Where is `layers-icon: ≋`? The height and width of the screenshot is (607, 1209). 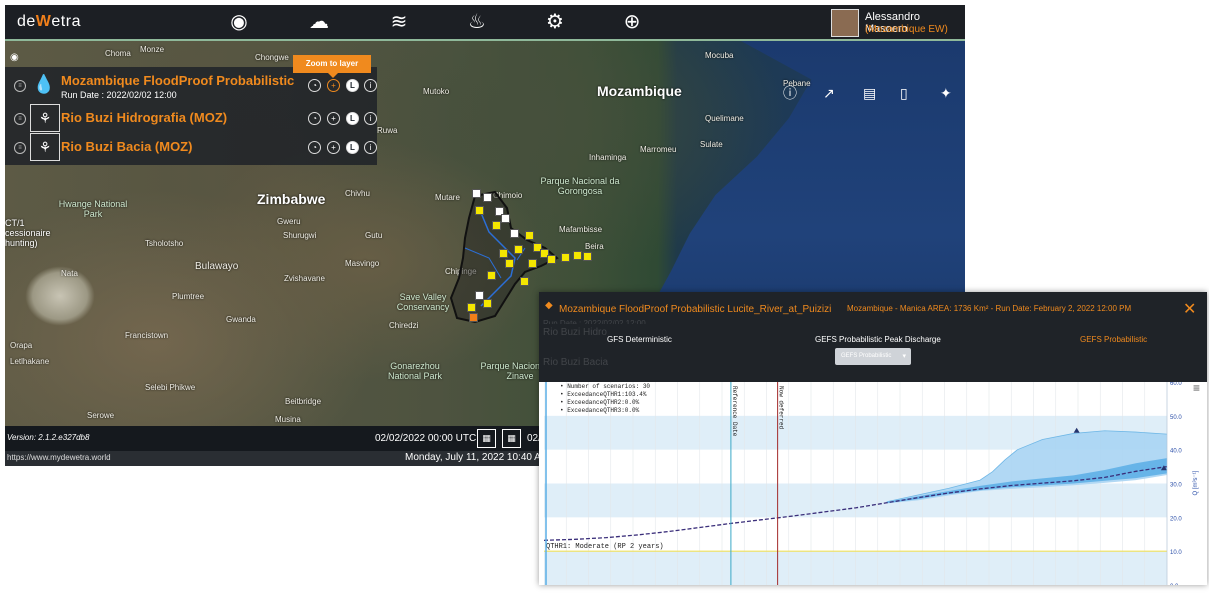 layers-icon: ≋ is located at coordinates (399, 22).